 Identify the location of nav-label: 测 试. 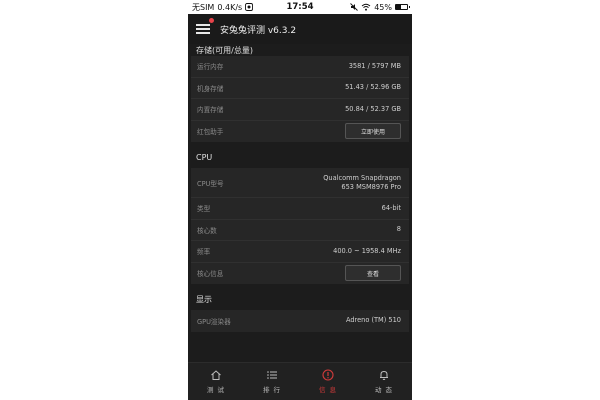
(216, 390).